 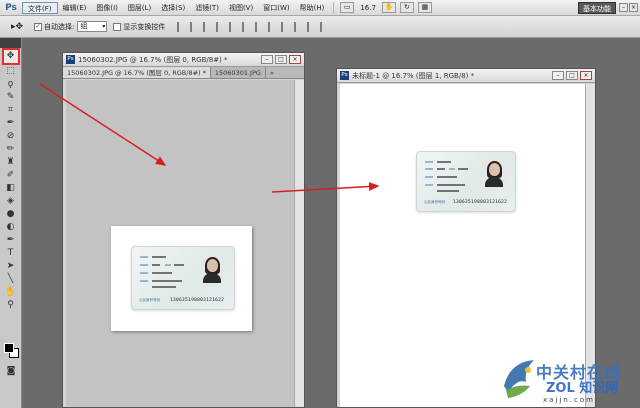 I want to click on vertical-scrollbar, so click(x=299, y=243).